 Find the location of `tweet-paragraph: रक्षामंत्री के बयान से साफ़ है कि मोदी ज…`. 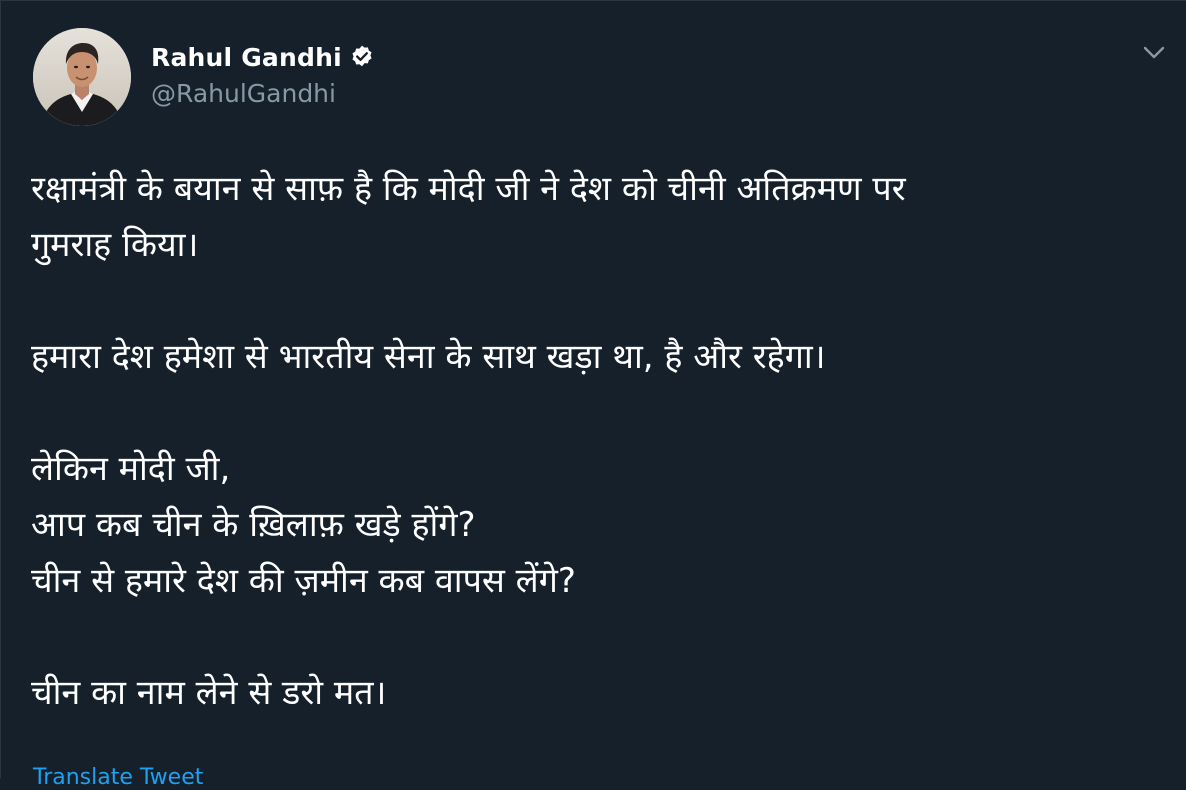

tweet-paragraph: रक्षामंत्री के बयान से साफ़ है कि मोदी ज… is located at coordinates (601, 217).